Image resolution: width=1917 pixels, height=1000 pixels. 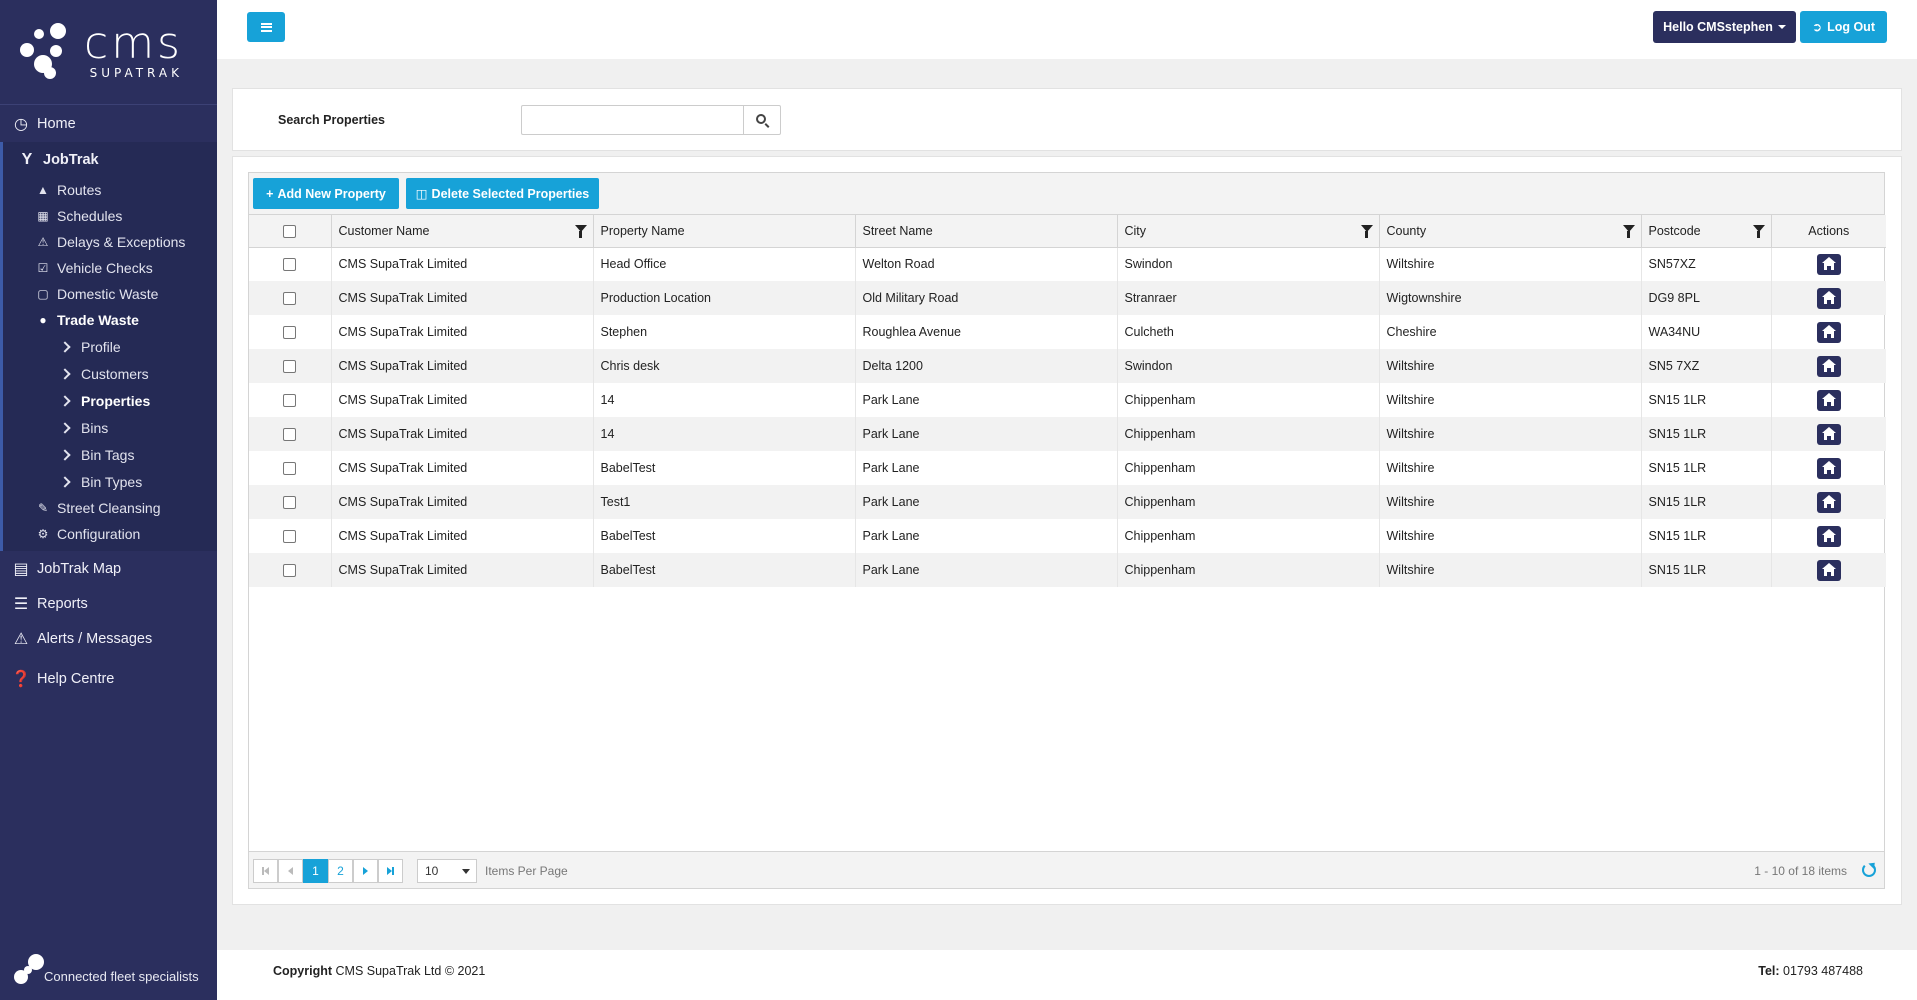 I want to click on broom-icon: ✎, so click(x=43, y=508).